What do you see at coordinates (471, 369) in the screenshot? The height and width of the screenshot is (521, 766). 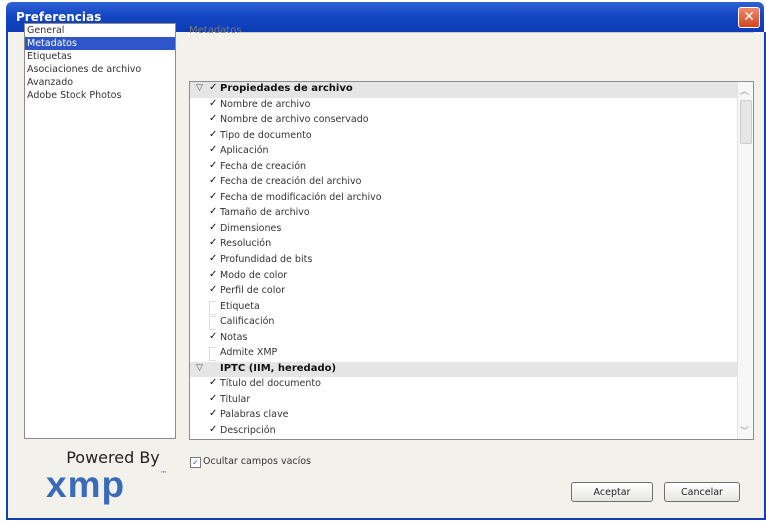 I see `metadata-group-header: ▽ IPTC (IIM, heredado)` at bounding box center [471, 369].